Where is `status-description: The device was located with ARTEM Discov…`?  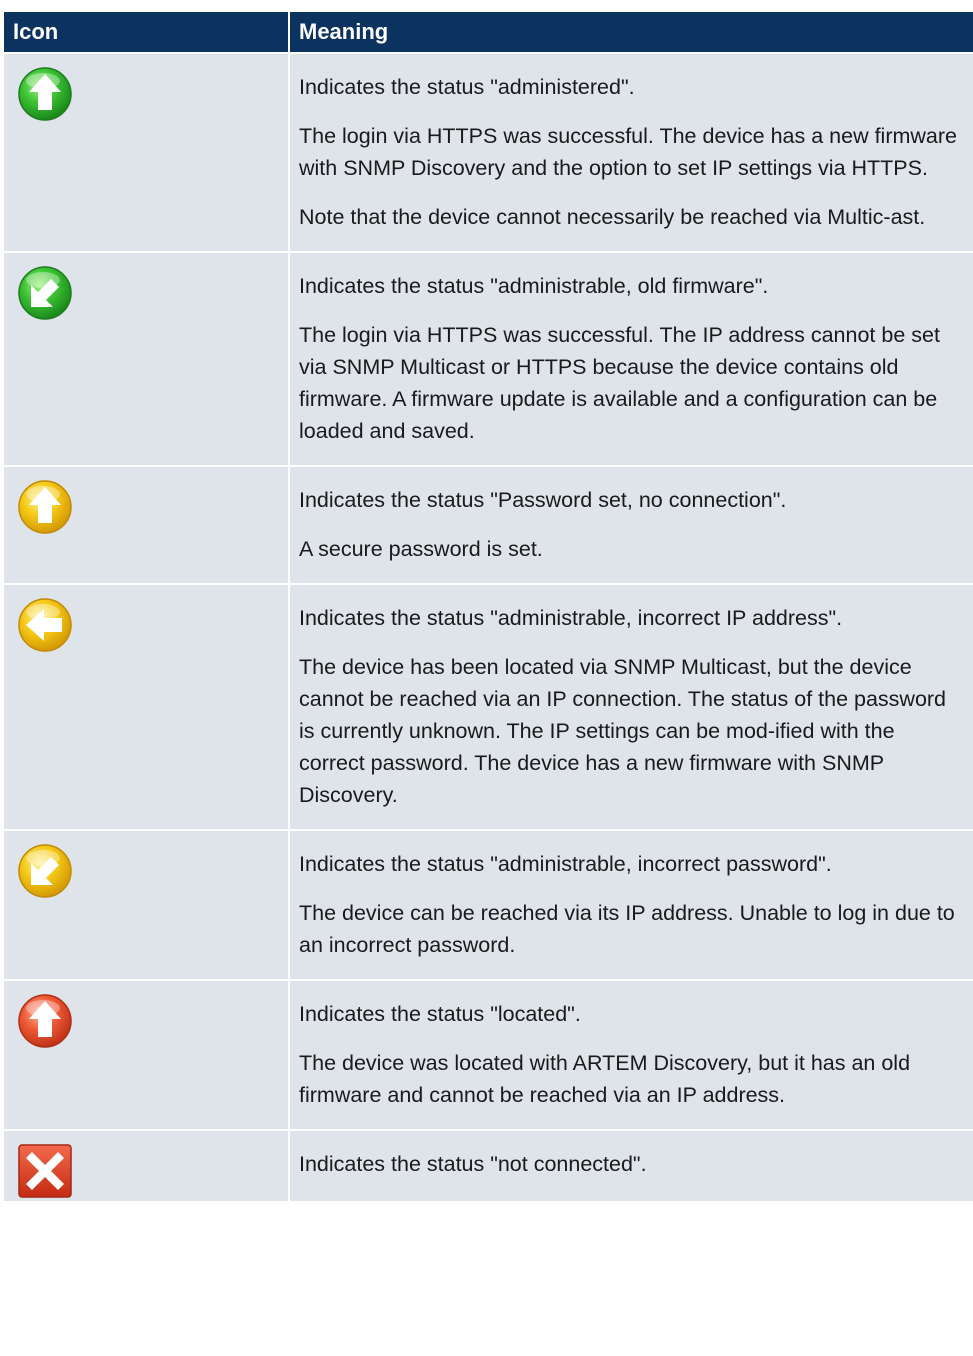 status-description: The device was located with ARTEM Discov… is located at coordinates (605, 1079).